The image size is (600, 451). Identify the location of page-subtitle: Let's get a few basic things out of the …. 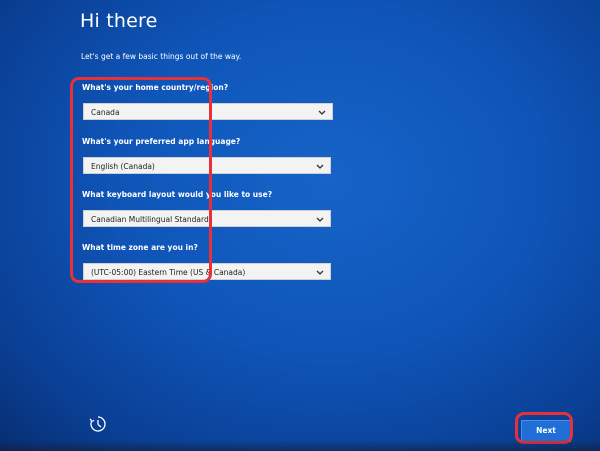
(161, 56).